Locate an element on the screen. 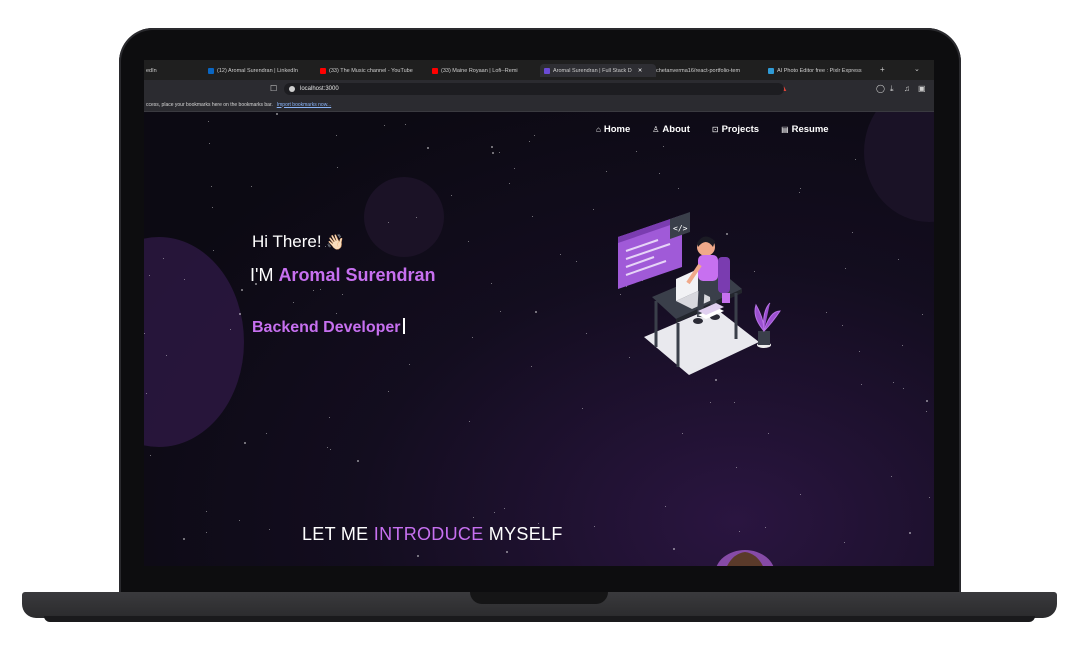  im-prefix: I'M is located at coordinates (264, 275).